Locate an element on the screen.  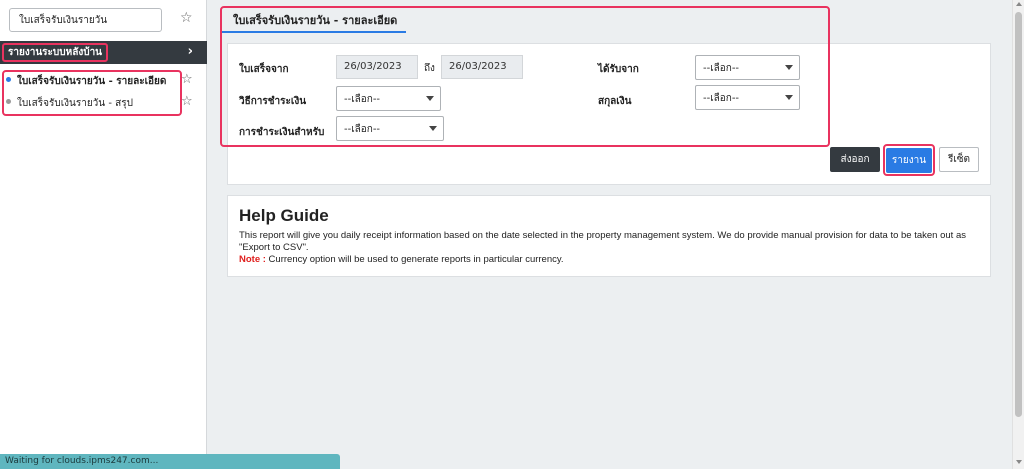
sidebar-group-backoffice-reports: รายงานระบบหลังบ้าน › is located at coordinates (103, 52).